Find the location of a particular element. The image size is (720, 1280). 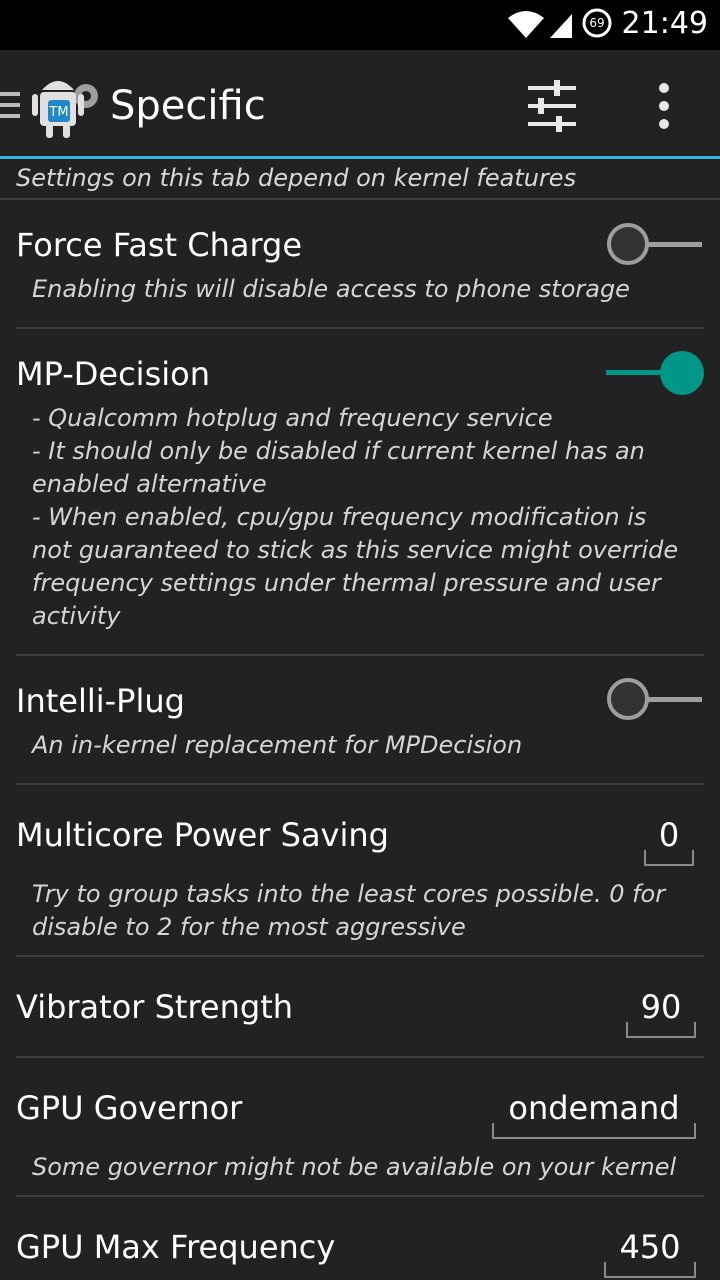

app-bar is located at coordinates (360, 103).